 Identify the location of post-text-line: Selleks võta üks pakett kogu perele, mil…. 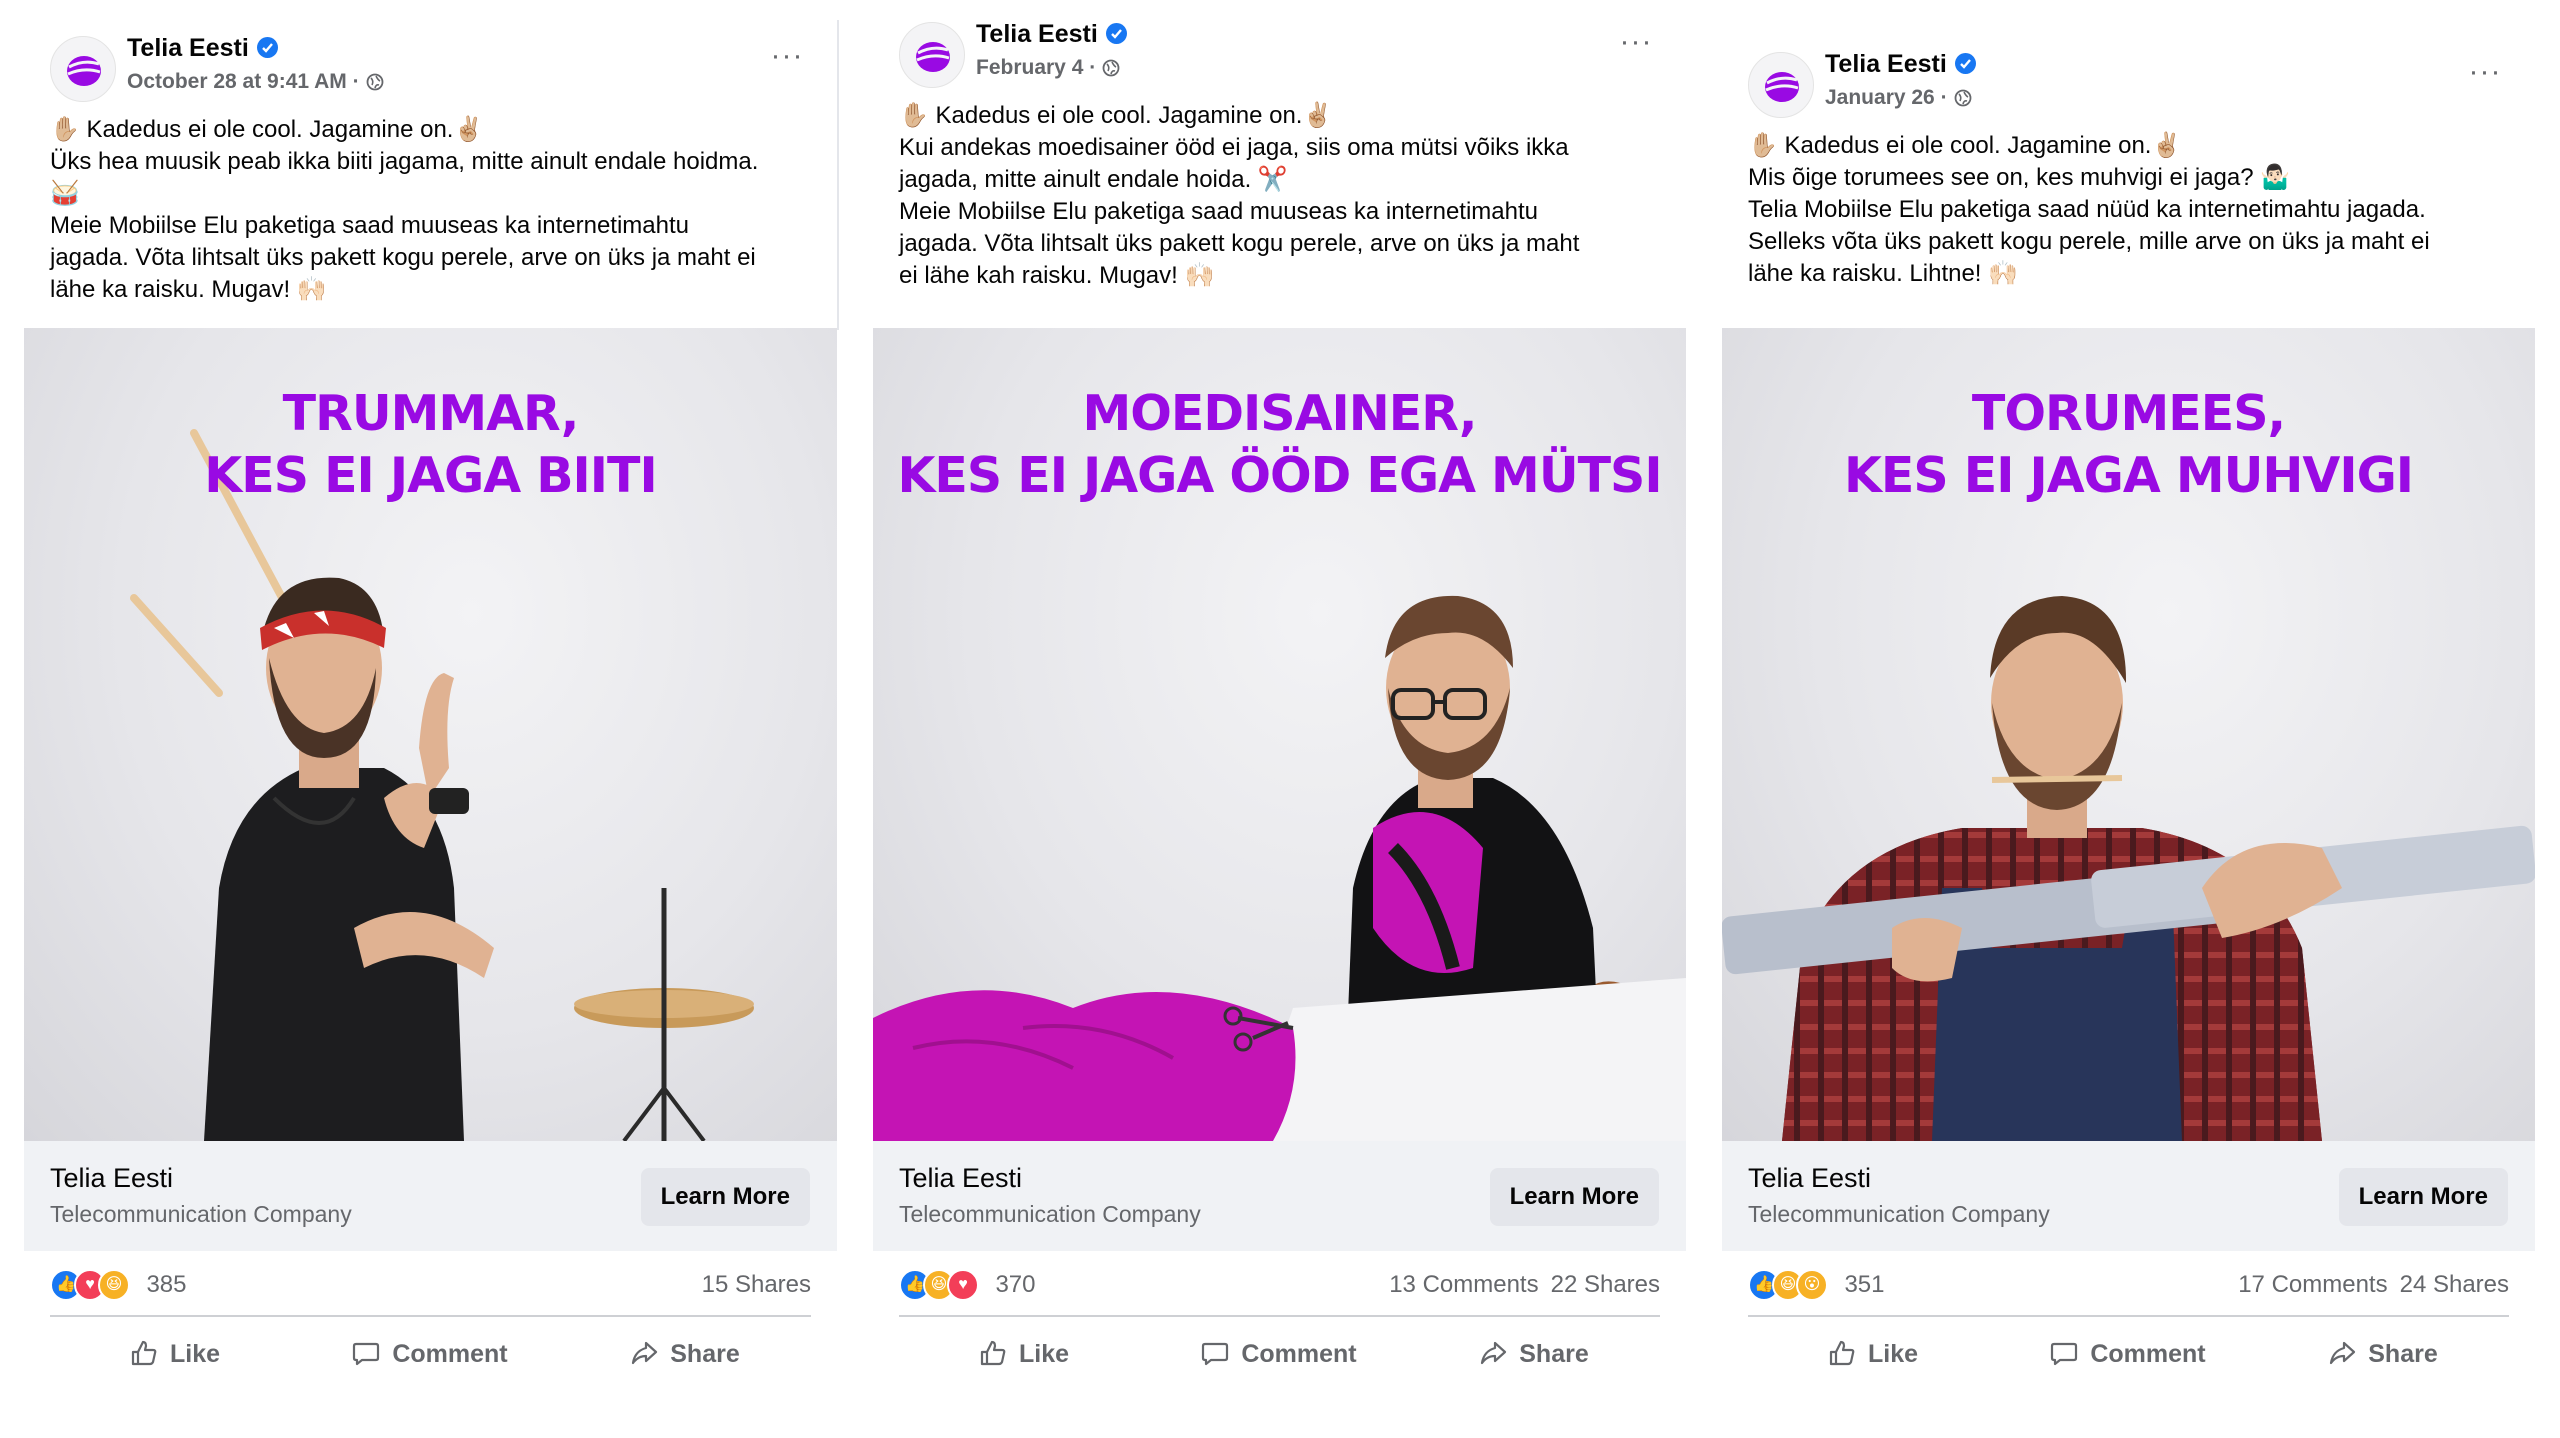
(2089, 241).